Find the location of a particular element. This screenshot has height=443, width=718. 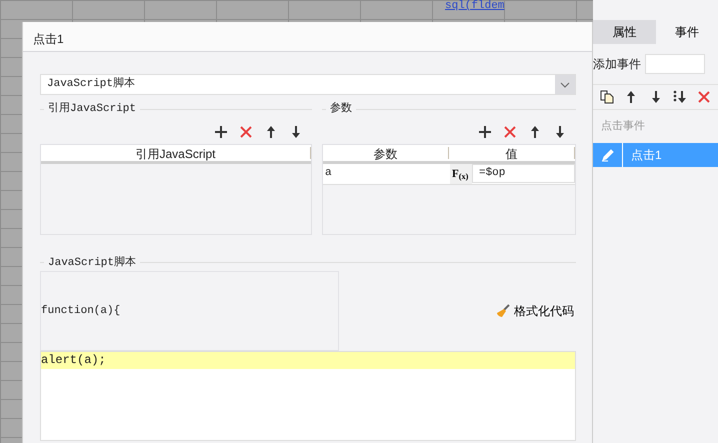

column-header: 值 is located at coordinates (511, 153).